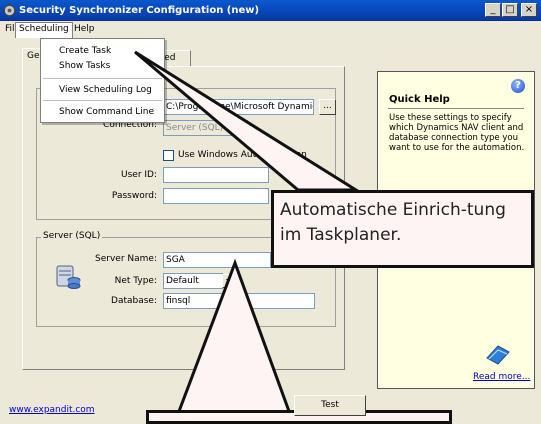 This screenshot has width=541, height=424. Describe the element at coordinates (518, 86) in the screenshot. I see `help-icon: ?` at that location.